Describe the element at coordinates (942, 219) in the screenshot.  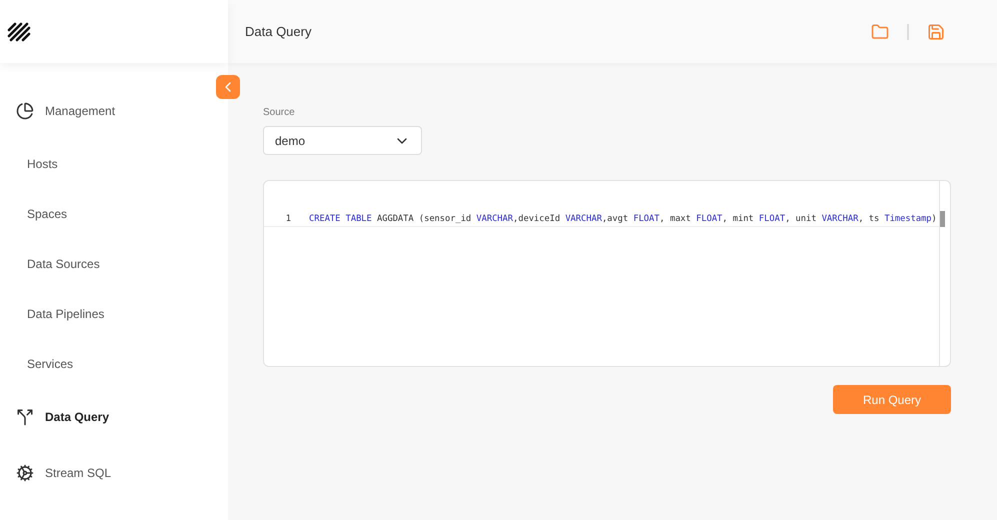
I see `scrollbar-thumb` at that location.